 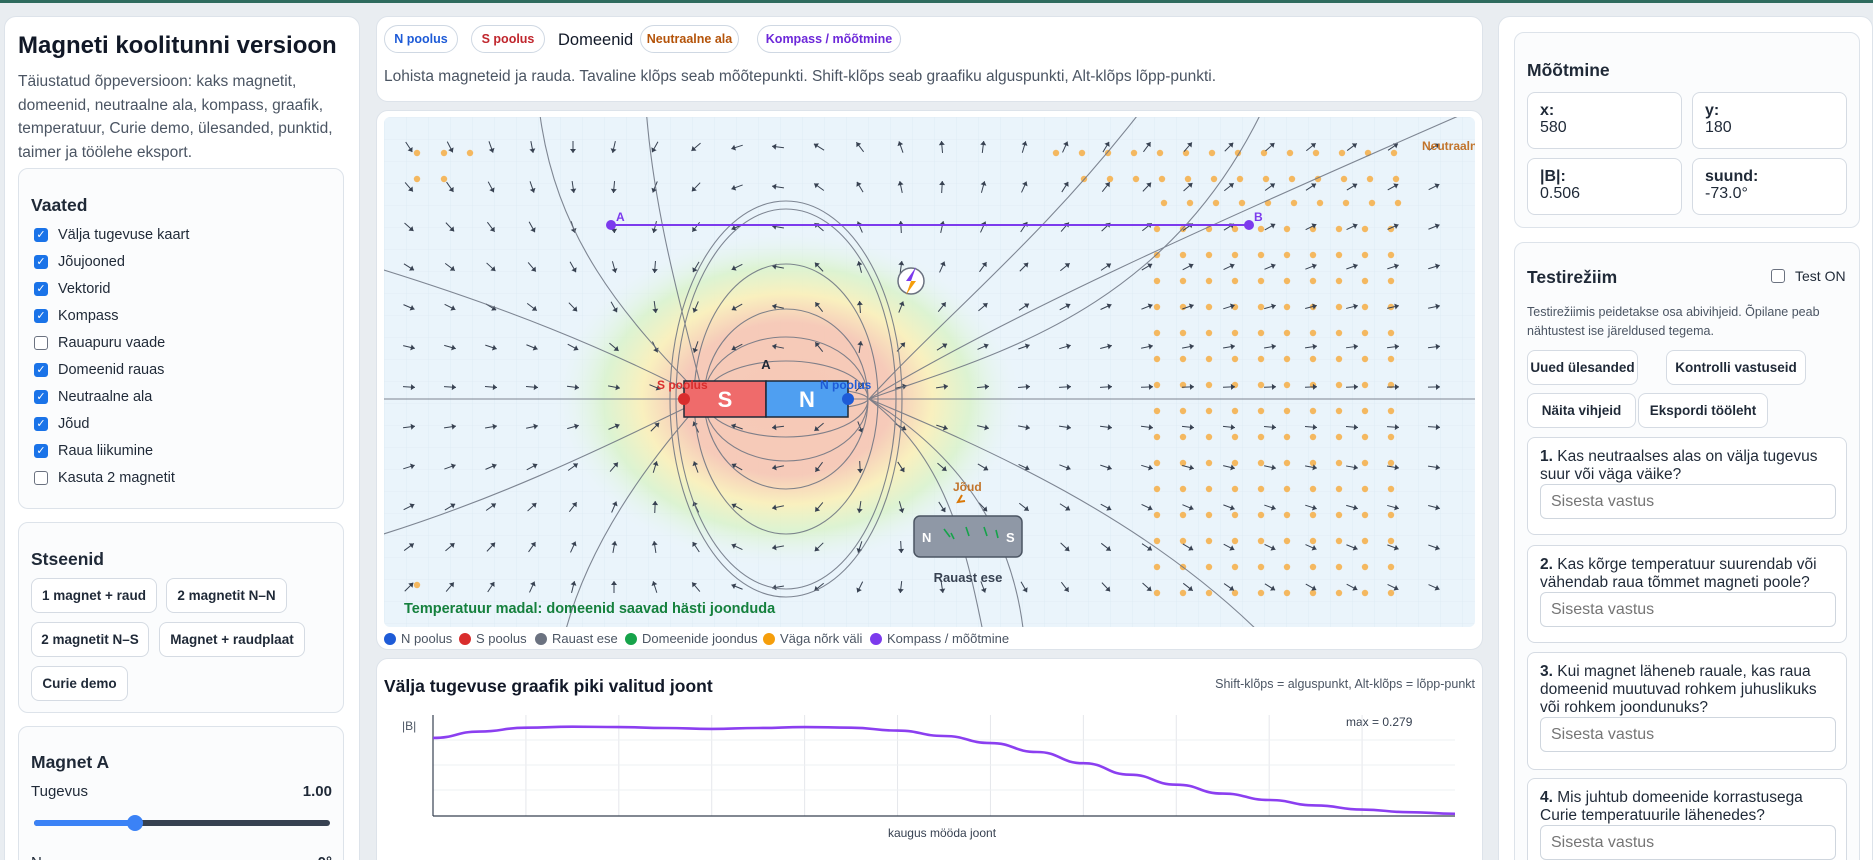 I want to click on export-worksheet-button: Ekspordi tööleht, so click(x=1703, y=410).